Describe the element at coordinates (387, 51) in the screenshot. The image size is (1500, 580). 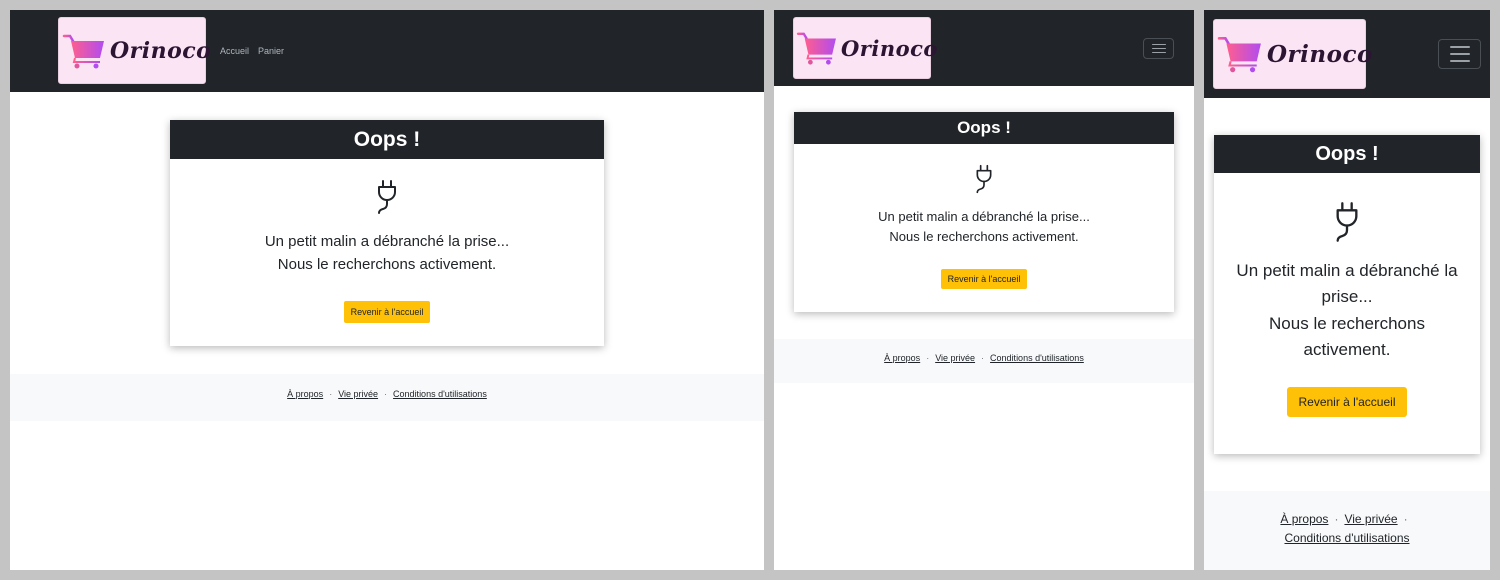
I see `navbar: Orinoco Accueil Panier` at that location.